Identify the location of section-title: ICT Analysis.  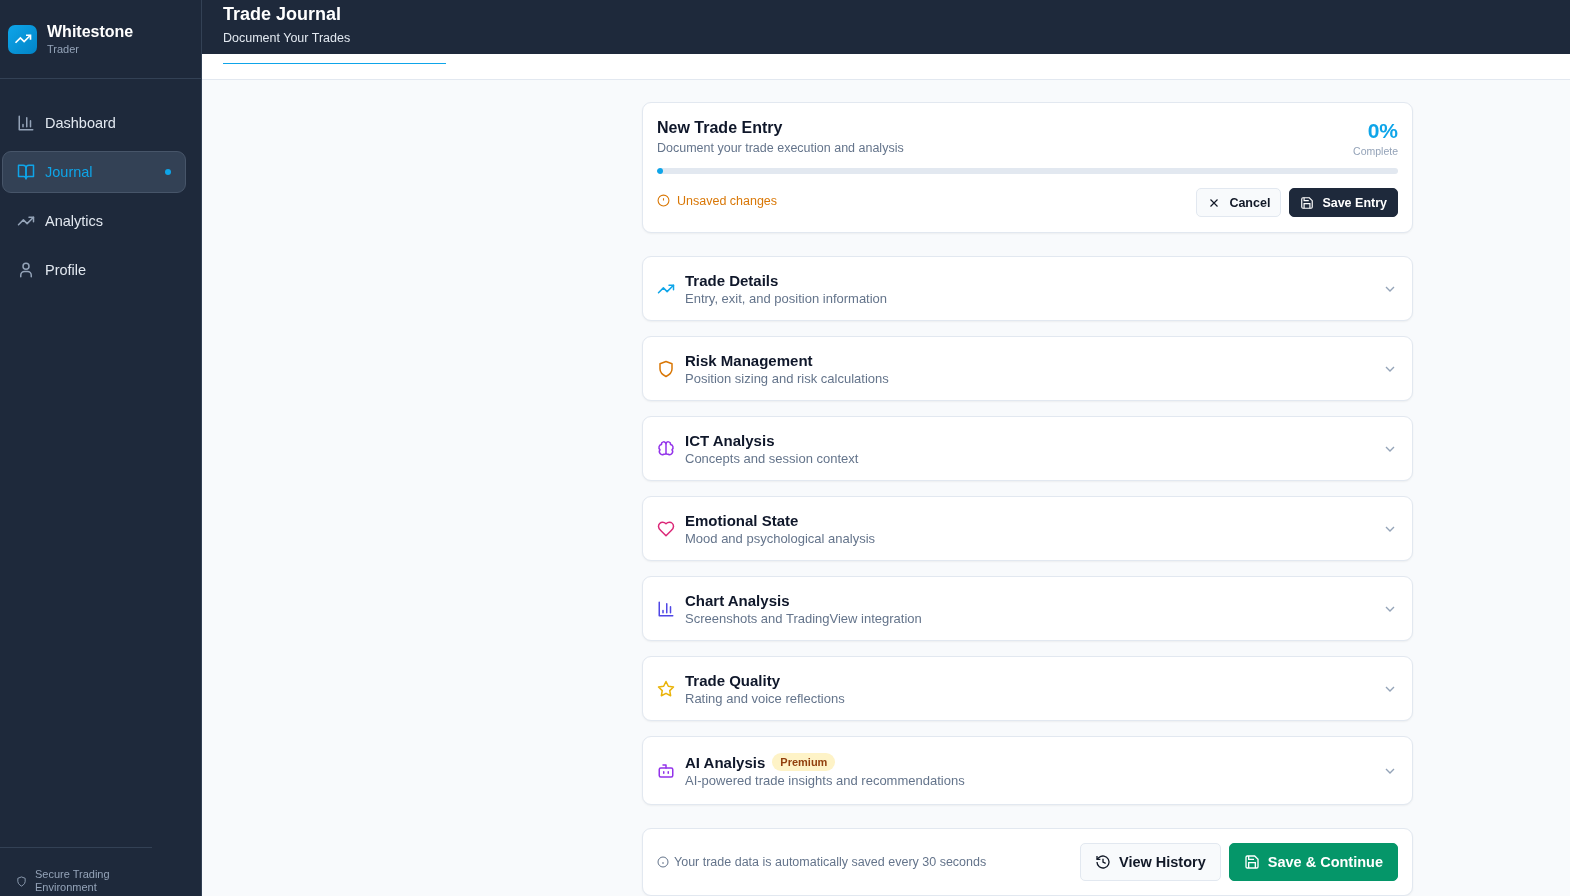
(730, 440).